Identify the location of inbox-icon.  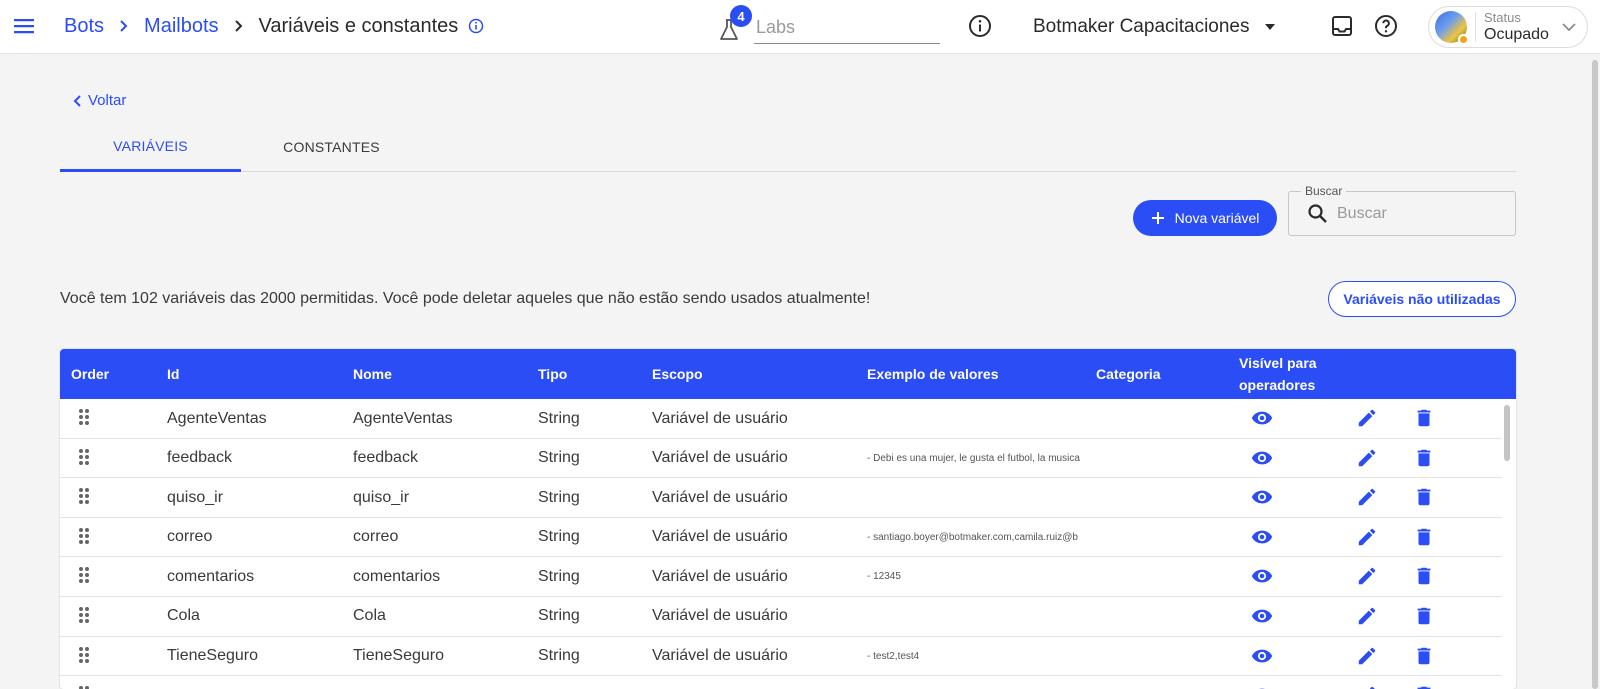
(1342, 28).